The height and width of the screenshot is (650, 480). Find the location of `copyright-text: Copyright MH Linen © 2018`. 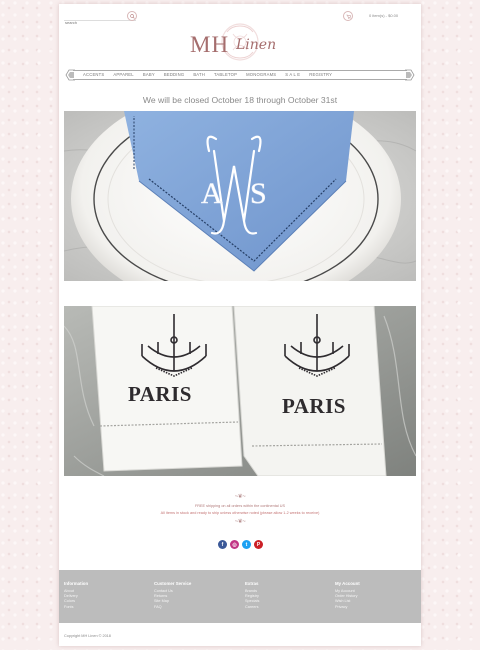

copyright-text: Copyright MH Linen © 2018 is located at coordinates (87, 636).